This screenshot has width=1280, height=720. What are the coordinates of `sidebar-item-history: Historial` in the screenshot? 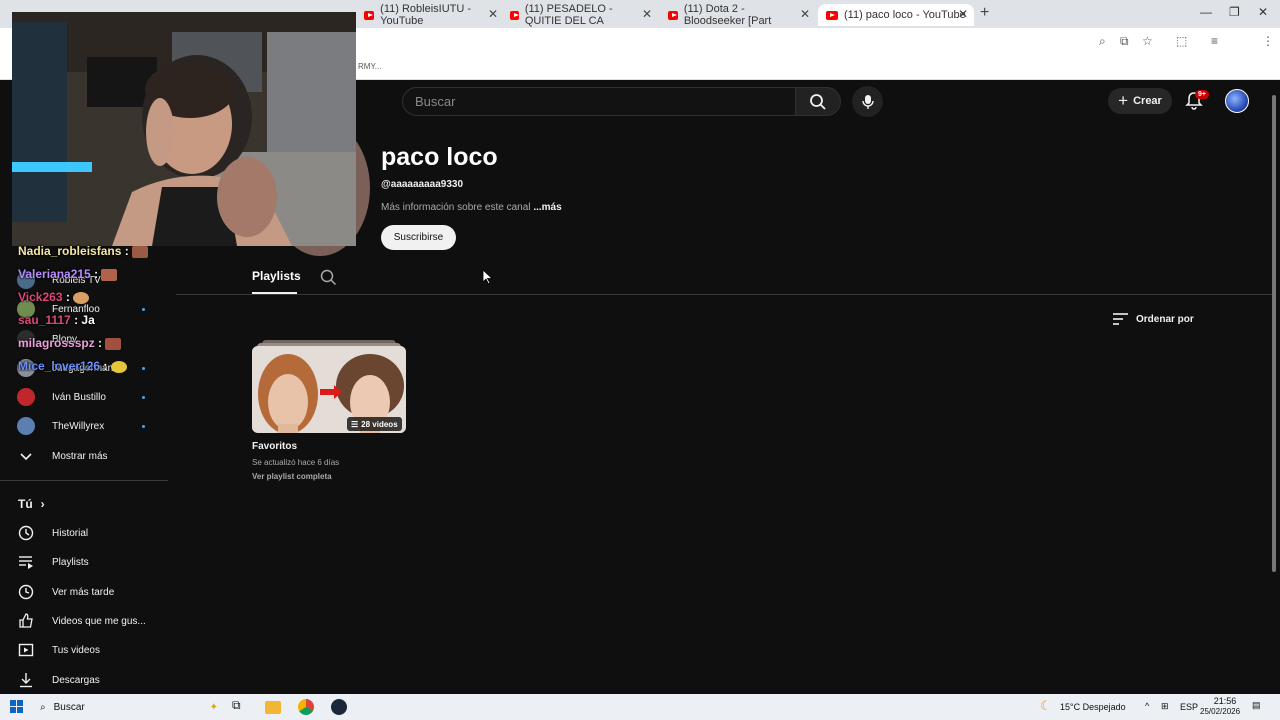 It's located at (84, 533).